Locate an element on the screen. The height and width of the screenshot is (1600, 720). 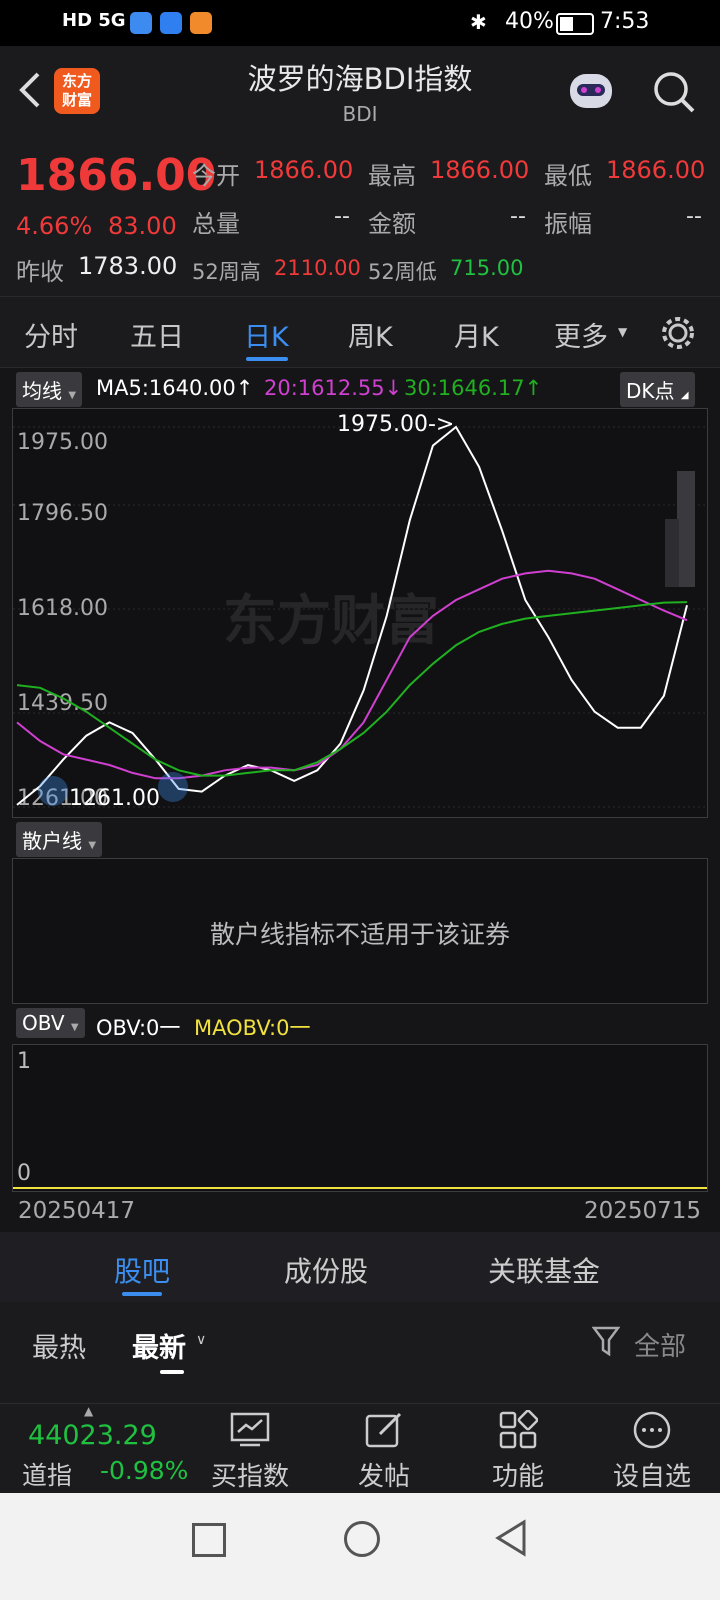
app-header: 东方 财富 波罗的海BDI指数 BDI is located at coordinates (360, 91).